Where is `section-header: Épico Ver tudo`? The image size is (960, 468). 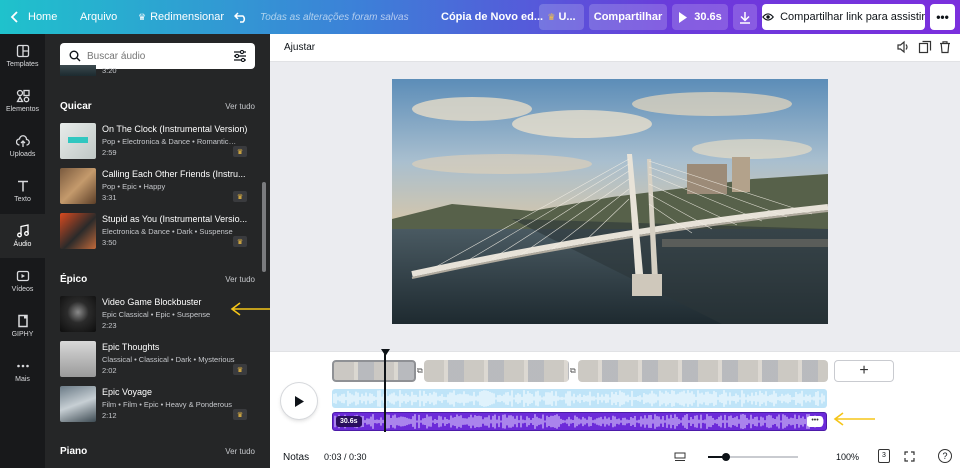 section-header: Épico Ver tudo is located at coordinates (157, 281).